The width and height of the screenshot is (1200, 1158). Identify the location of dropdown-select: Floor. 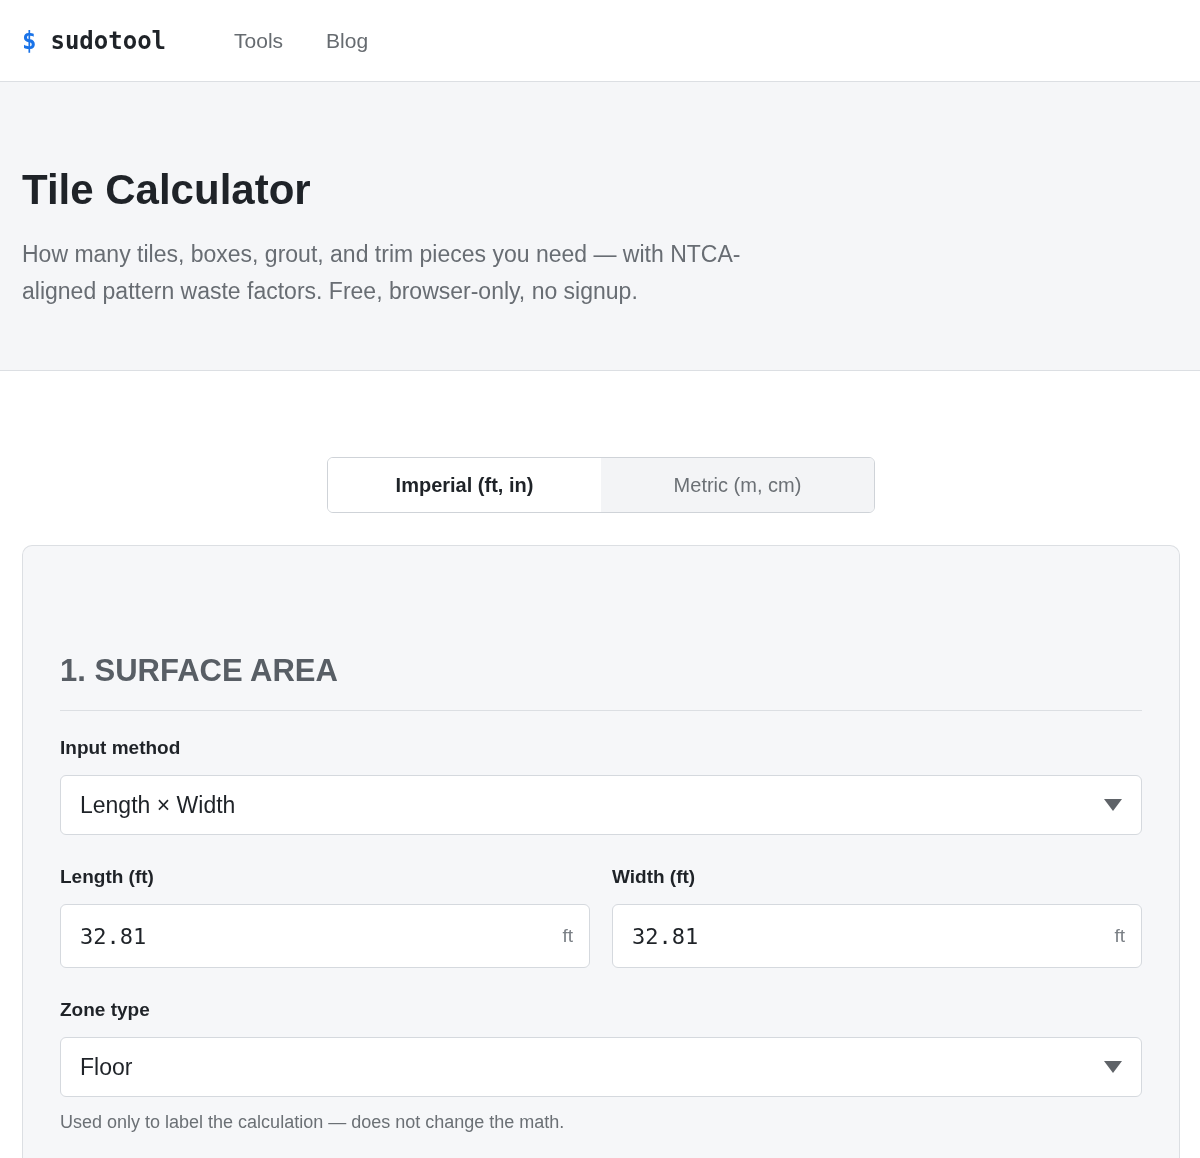
(601, 1067).